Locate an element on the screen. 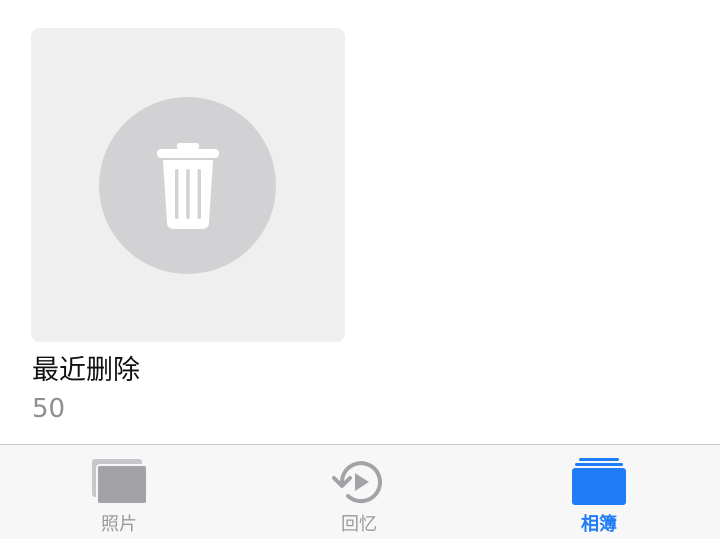 The image size is (720, 539). trash-icon is located at coordinates (187, 185).